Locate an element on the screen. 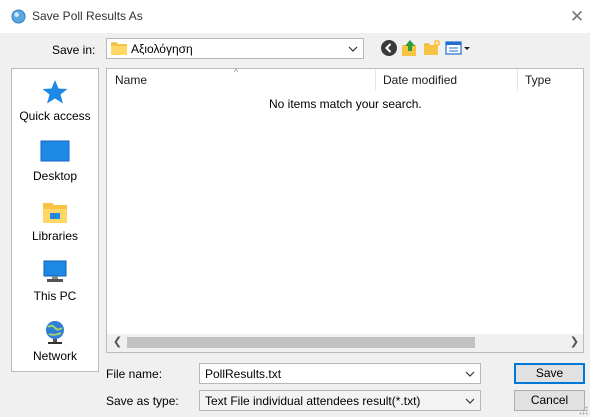 The height and width of the screenshot is (417, 590). place-label: Desktop is located at coordinates (55, 176).